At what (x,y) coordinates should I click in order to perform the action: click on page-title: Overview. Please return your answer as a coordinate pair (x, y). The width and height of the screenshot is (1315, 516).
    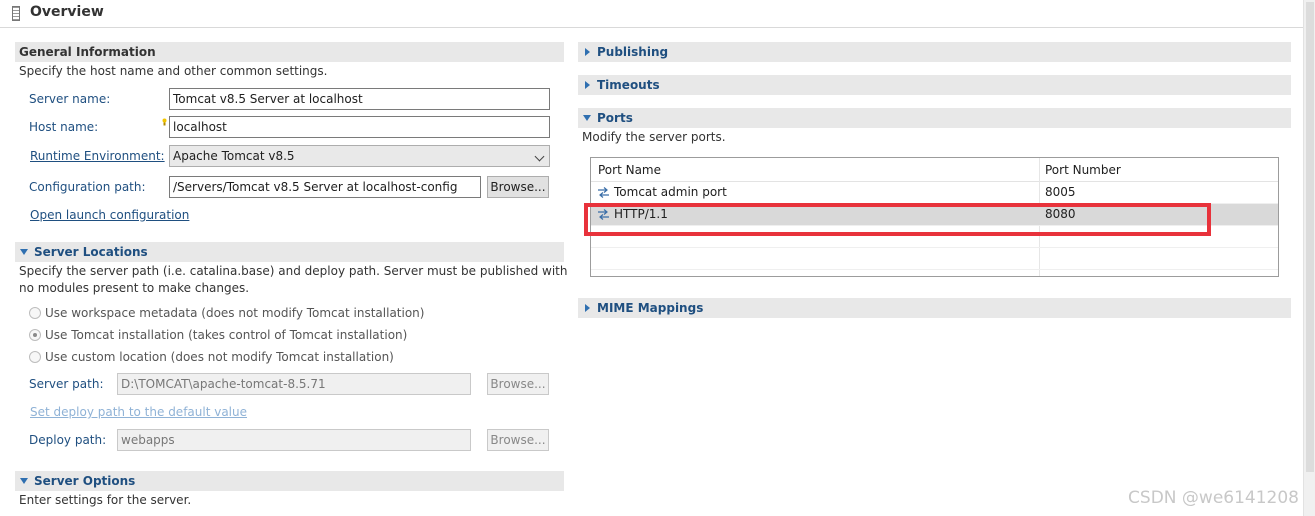
    Looking at the image, I should click on (67, 12).